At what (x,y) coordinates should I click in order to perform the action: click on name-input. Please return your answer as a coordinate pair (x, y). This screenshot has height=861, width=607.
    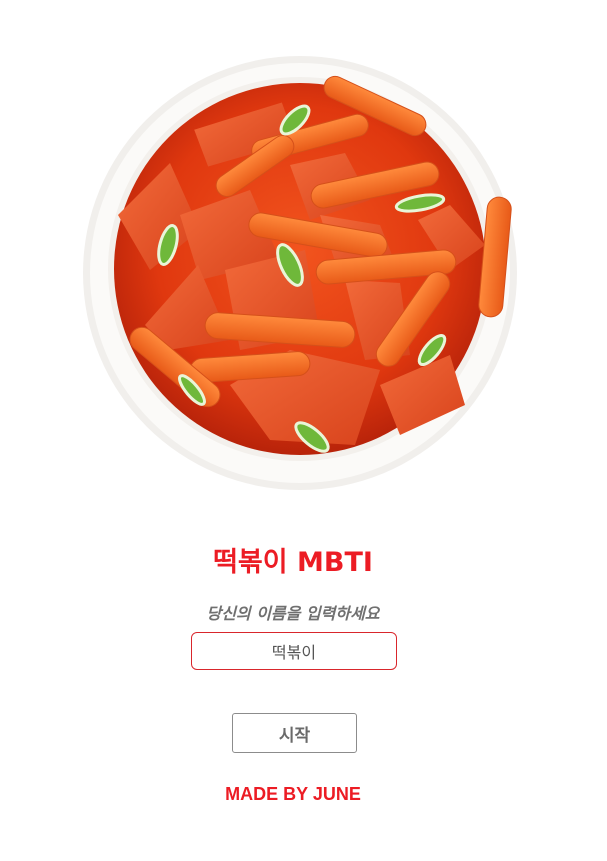
    Looking at the image, I should click on (294, 651).